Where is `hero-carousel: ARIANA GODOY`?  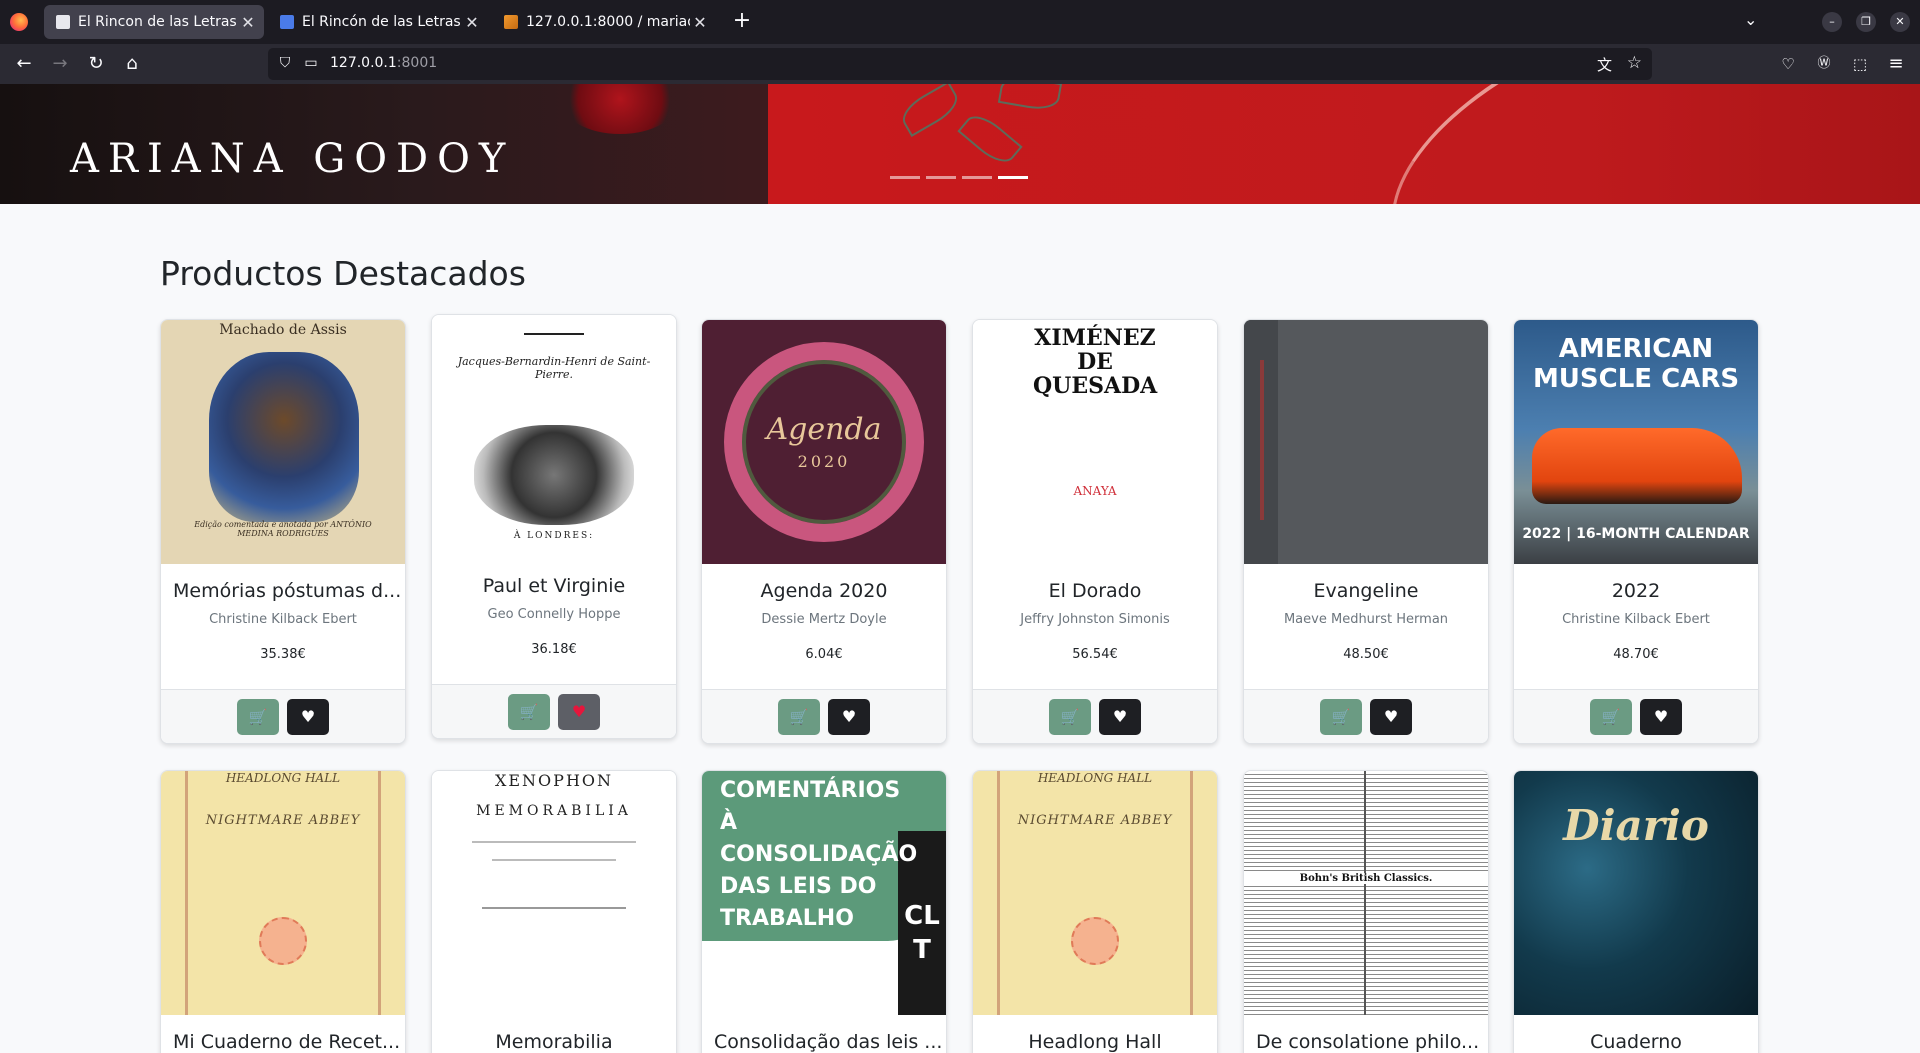
hero-carousel: ARIANA GODOY is located at coordinates (960, 144).